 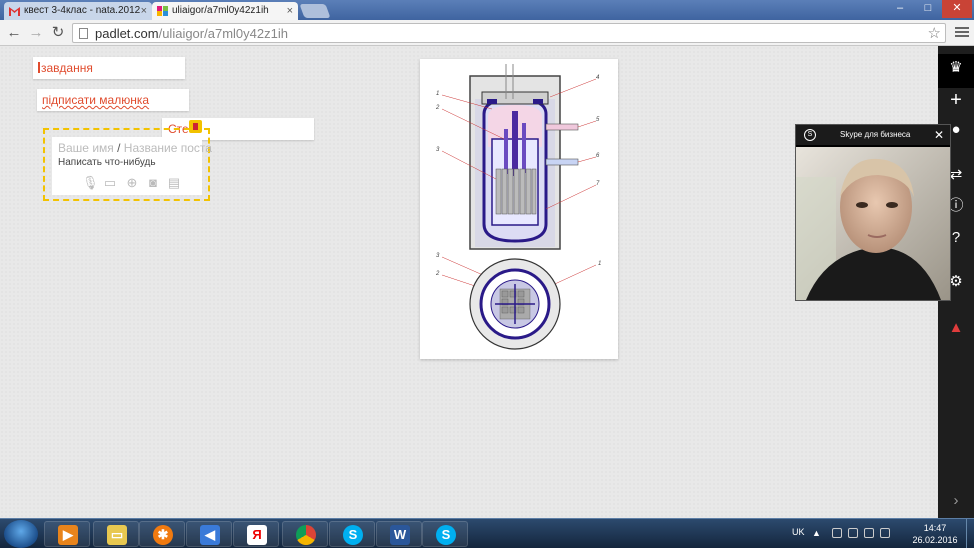 I want to click on title-placeholder: Название поста, so click(x=167, y=148).